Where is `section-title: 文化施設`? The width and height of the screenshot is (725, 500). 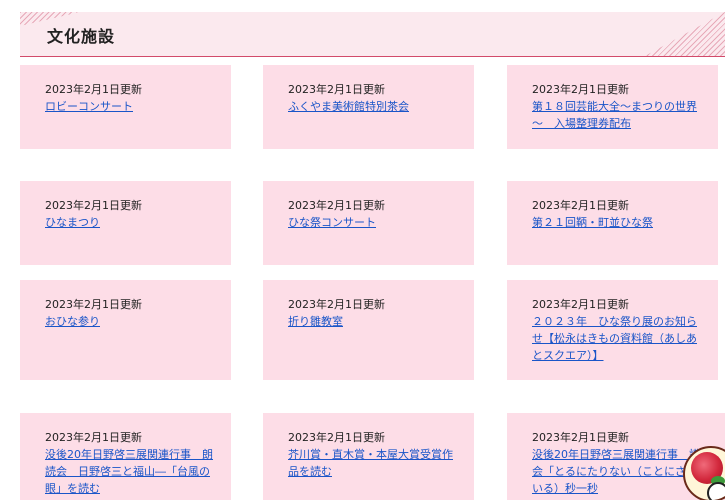 section-title: 文化施設 is located at coordinates (81, 36).